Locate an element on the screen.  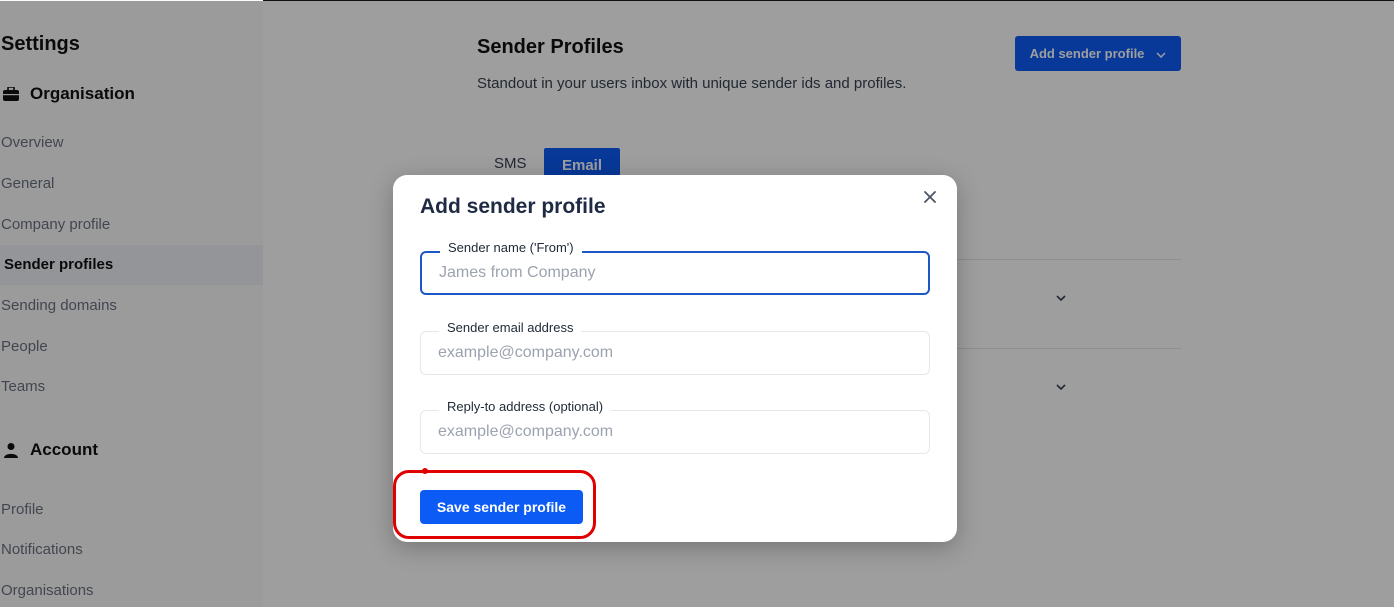
sender-email-input is located at coordinates (673, 353).